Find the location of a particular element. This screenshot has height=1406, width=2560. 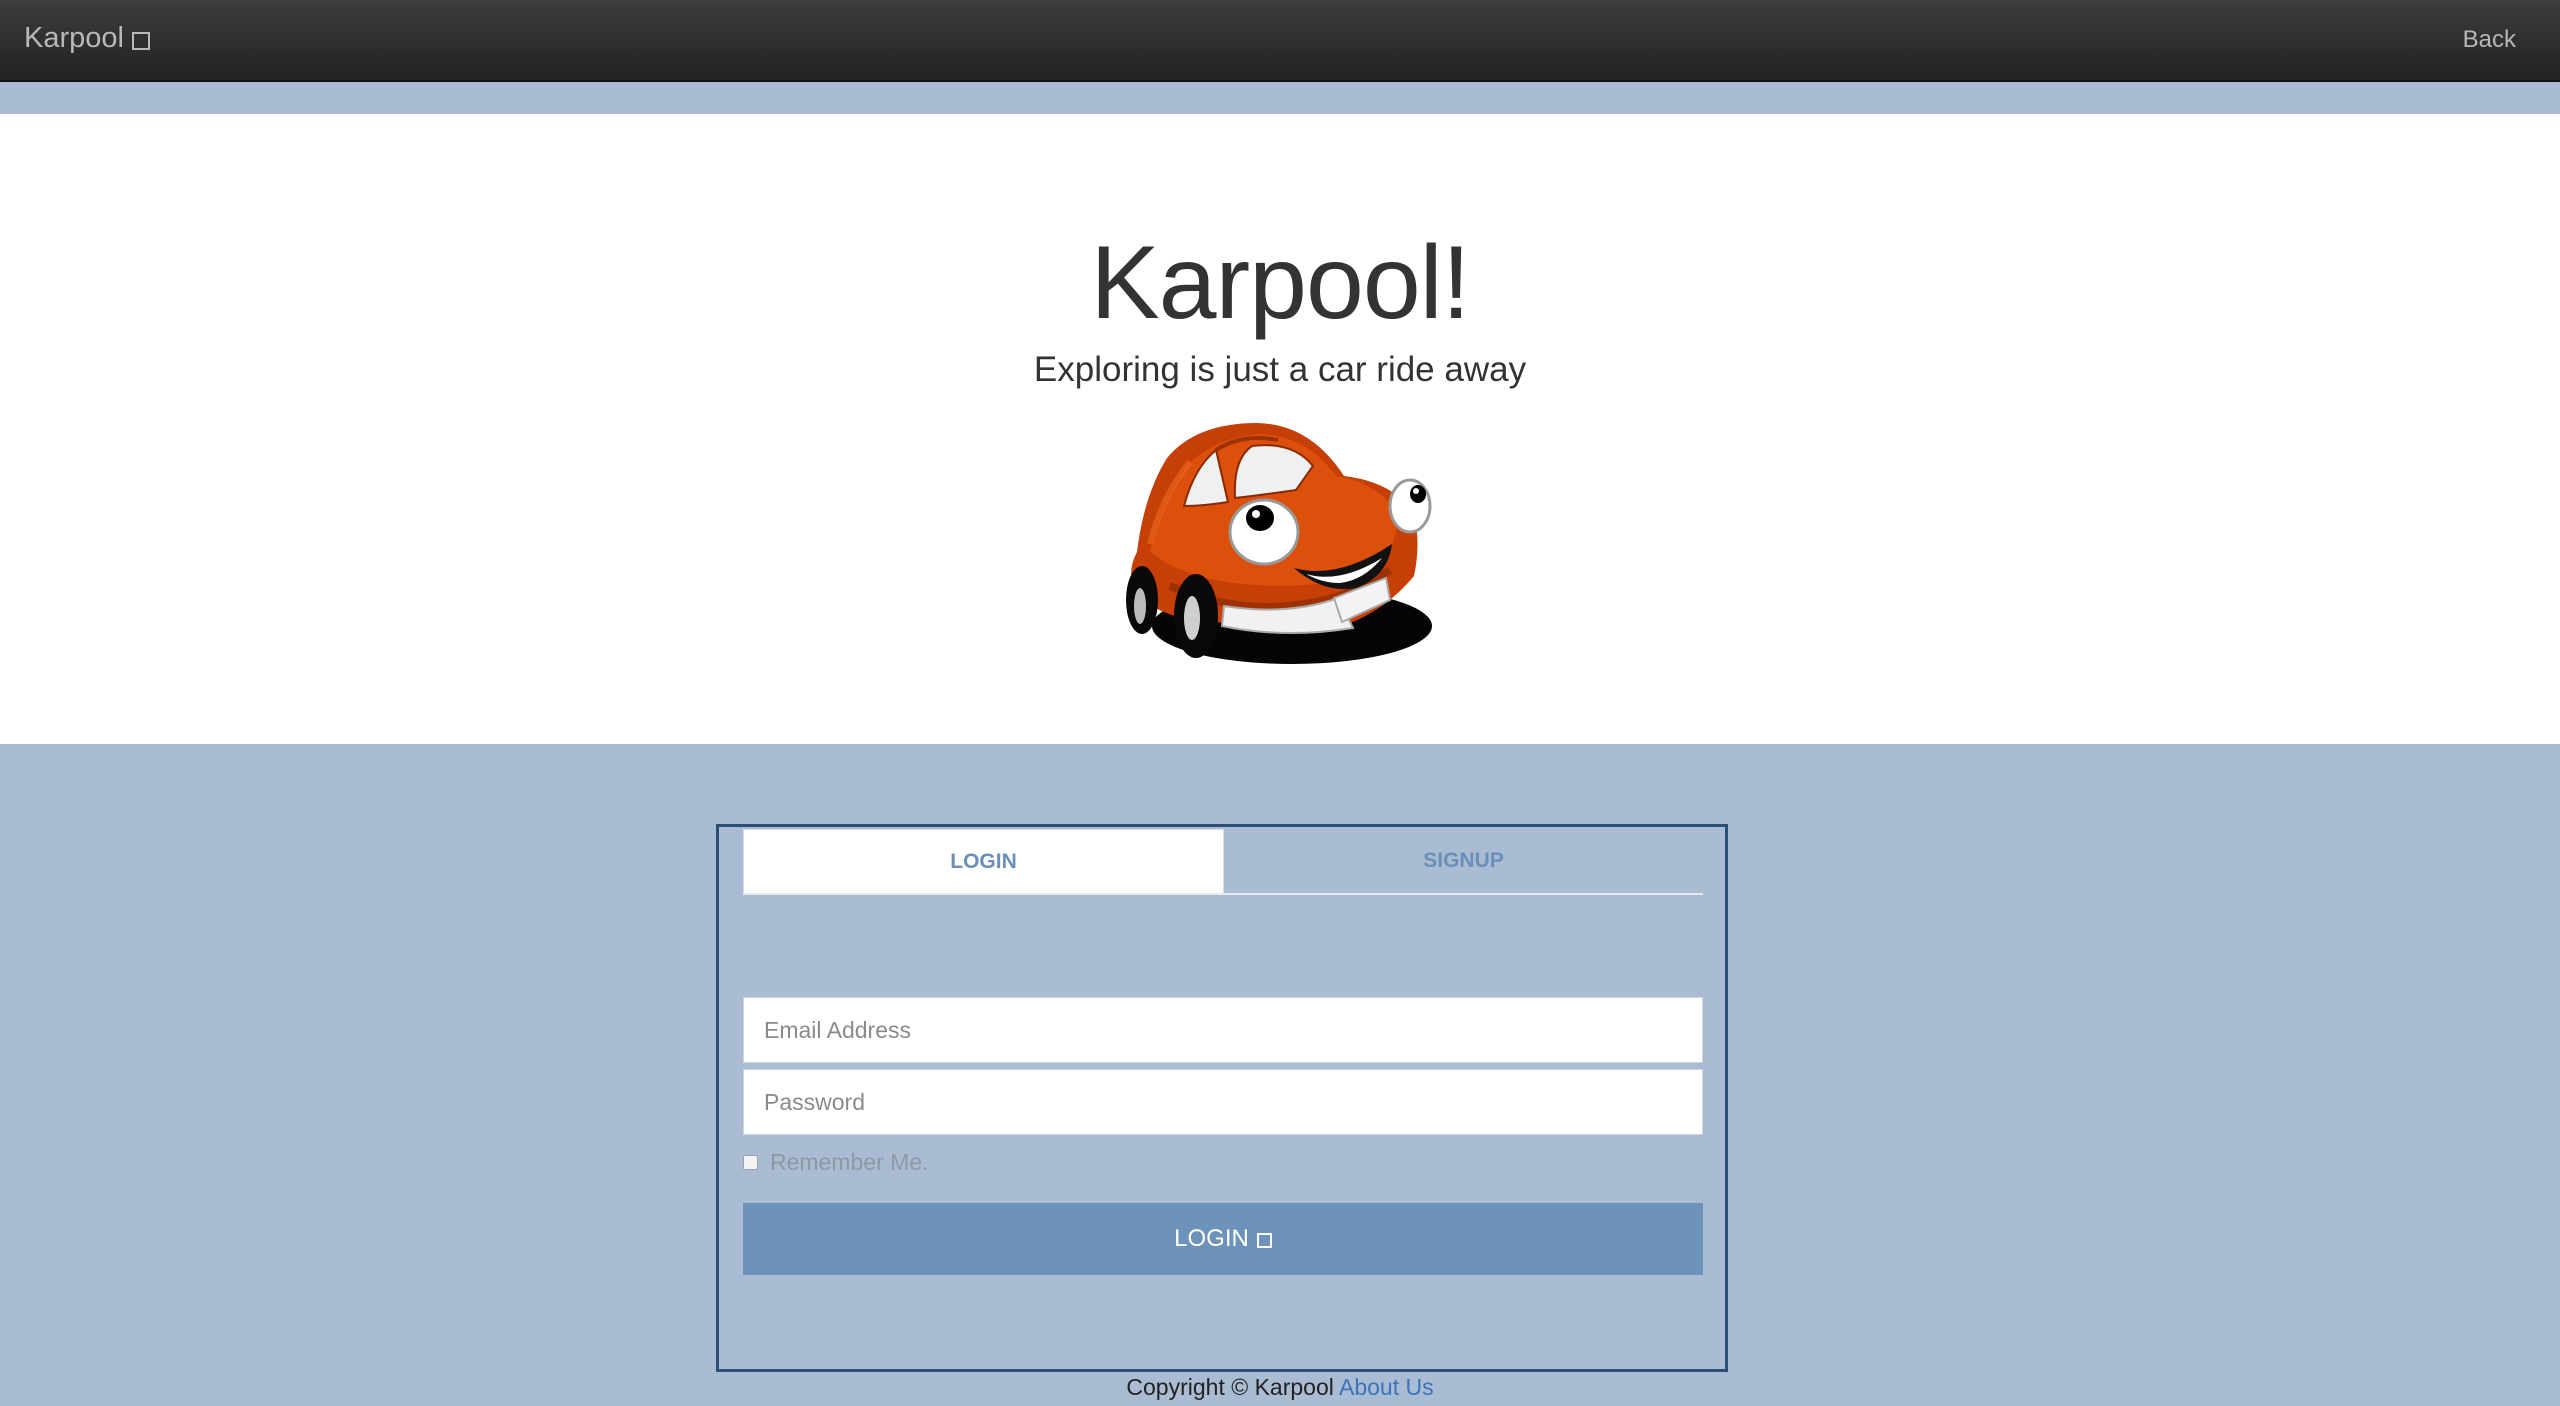

remember-me-checkbox is located at coordinates (750, 1162).